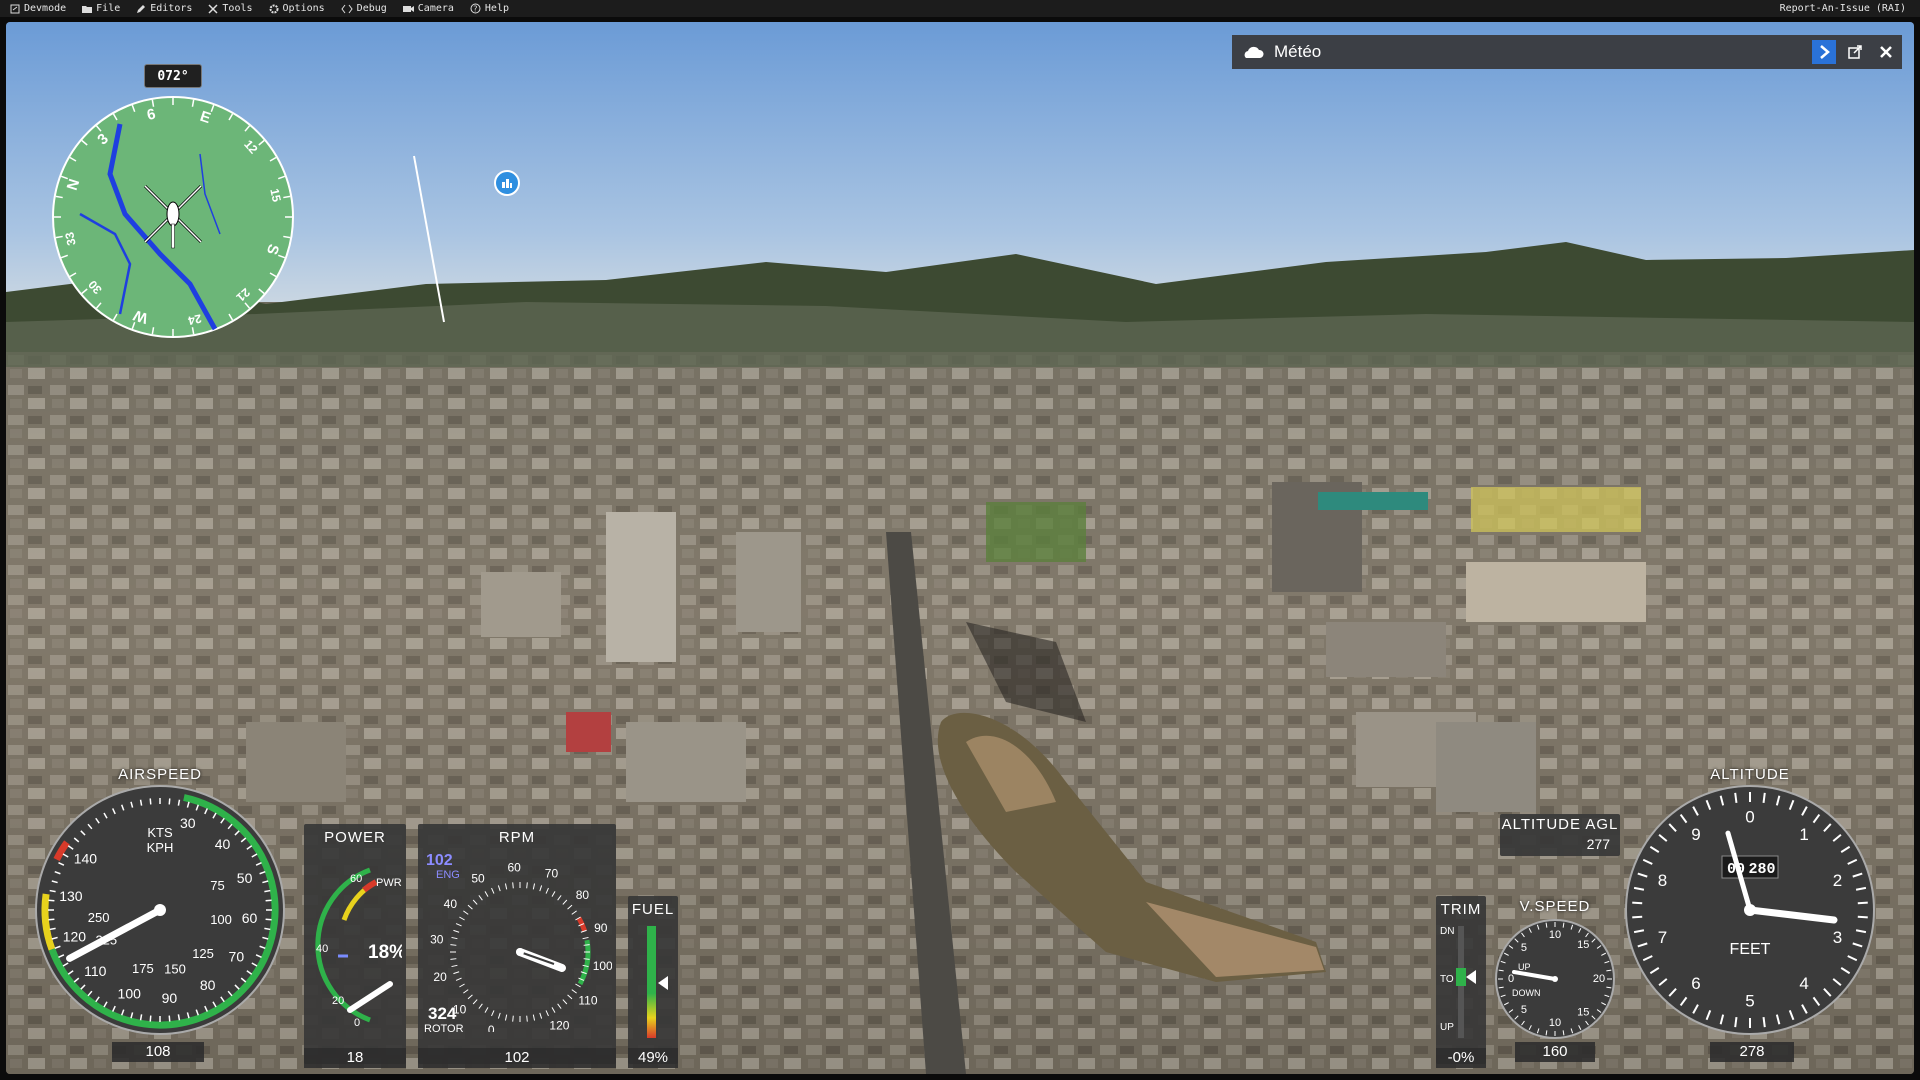 Image resolution: width=1920 pixels, height=1080 pixels. I want to click on rpm-rotor-label: ROTOR, so click(444, 1029).